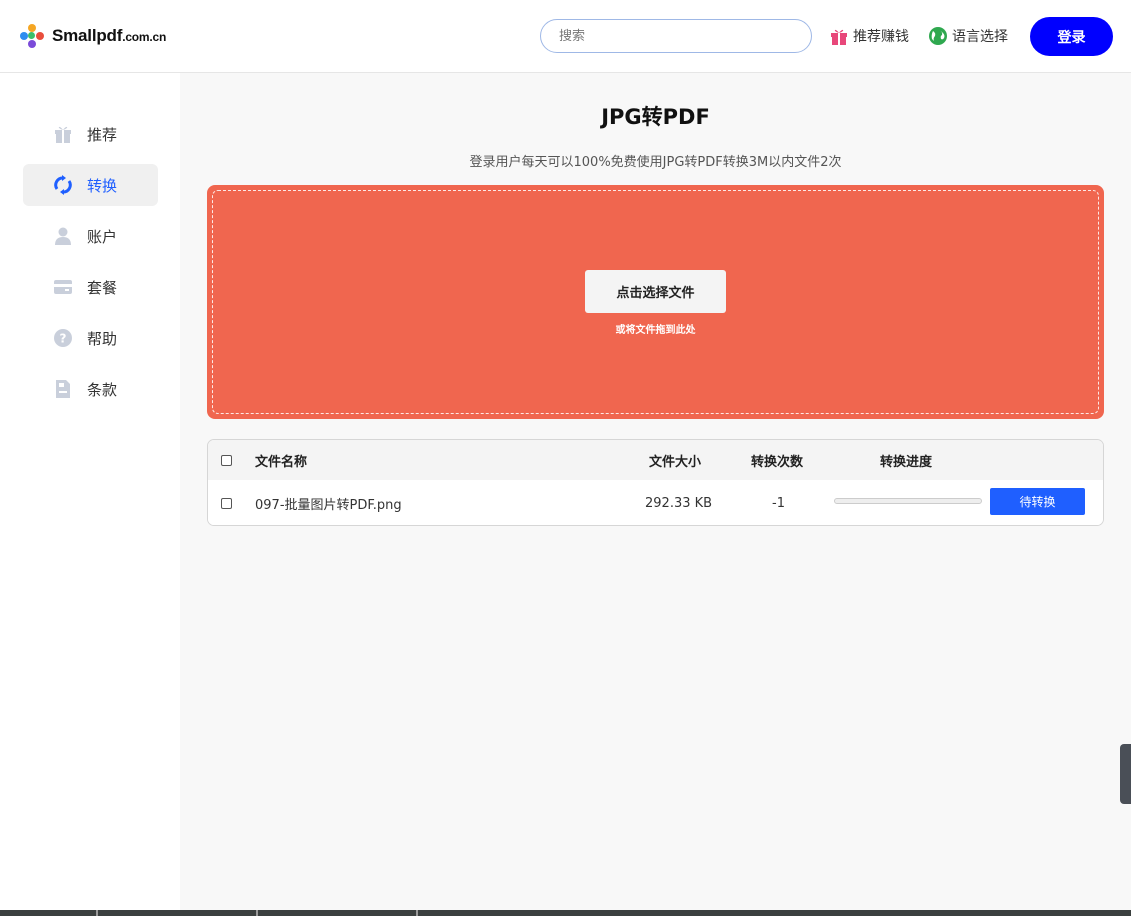  I want to click on taskbar, so click(565, 913).